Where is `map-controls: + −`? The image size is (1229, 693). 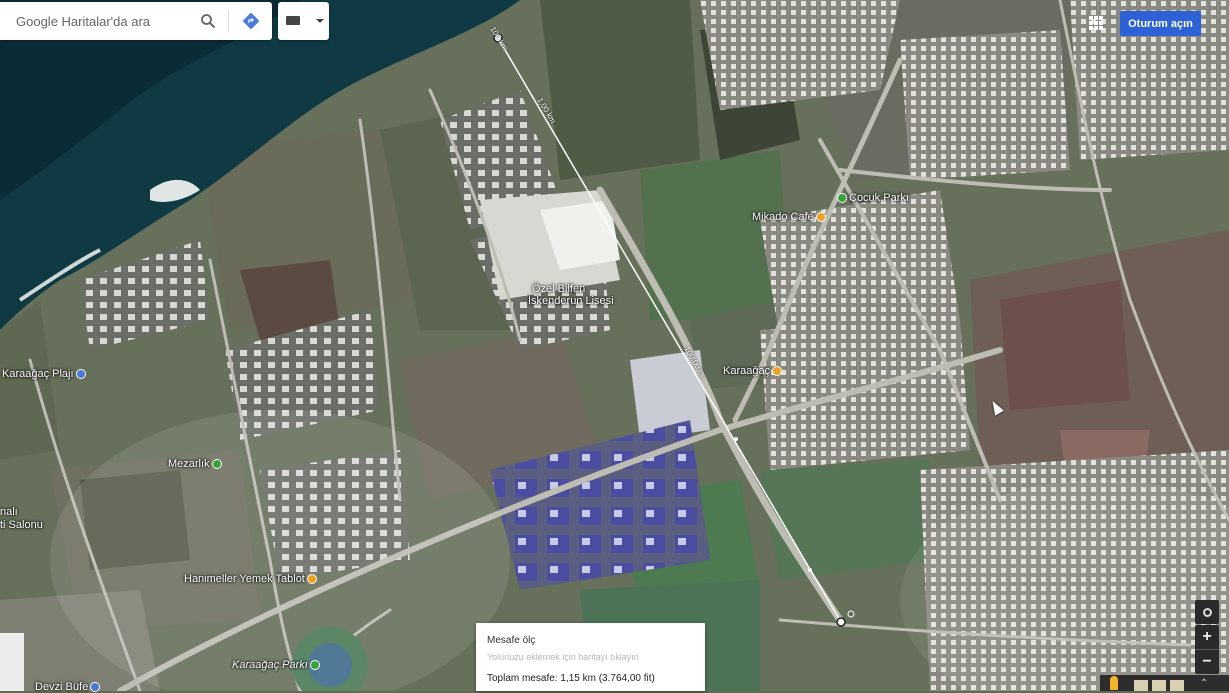
map-controls: + − is located at coordinates (1207, 637).